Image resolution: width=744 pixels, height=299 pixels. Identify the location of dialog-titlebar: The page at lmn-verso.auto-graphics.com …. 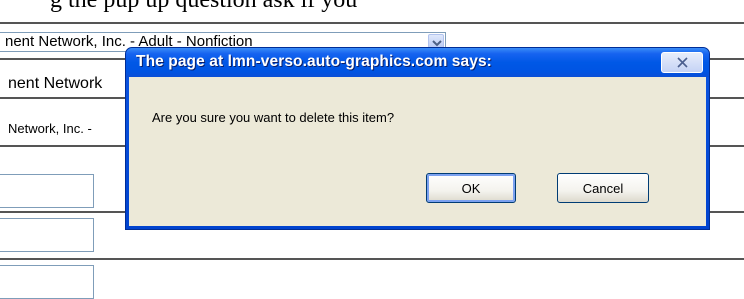
(417, 62).